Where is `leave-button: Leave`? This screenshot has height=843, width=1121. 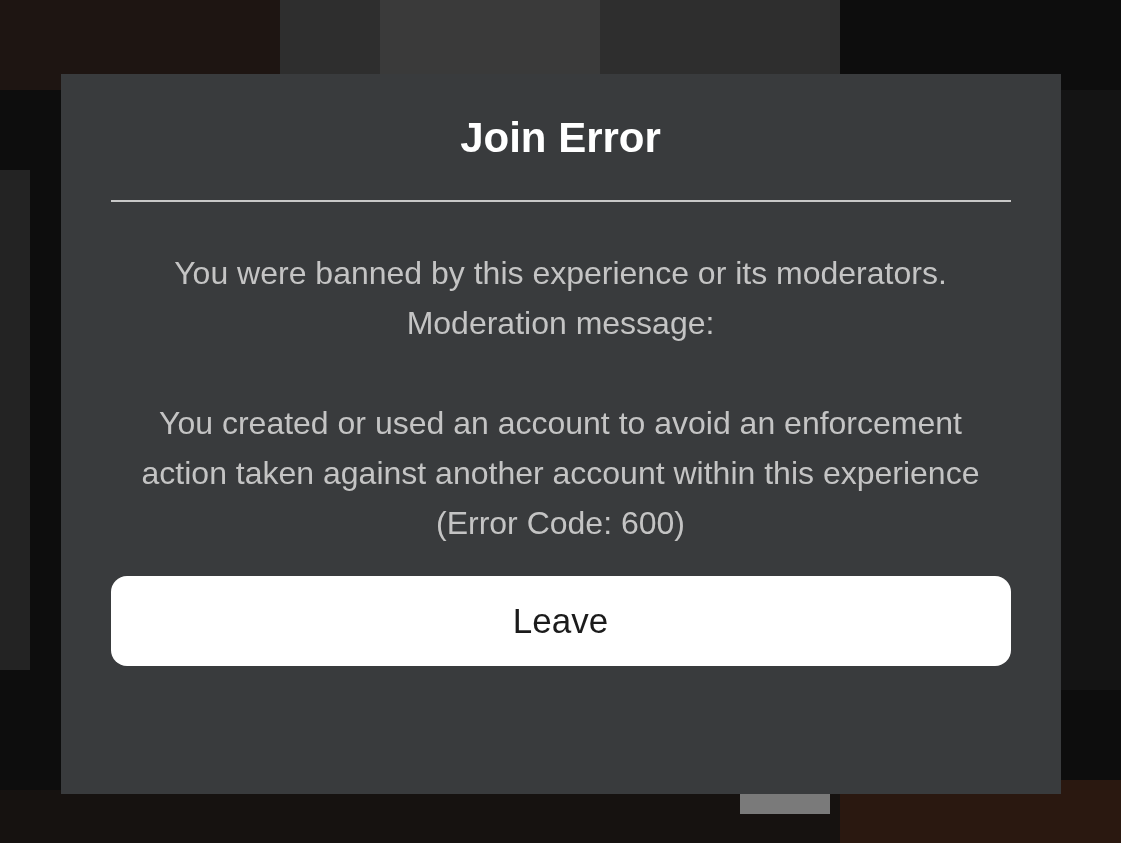 leave-button: Leave is located at coordinates (560, 621).